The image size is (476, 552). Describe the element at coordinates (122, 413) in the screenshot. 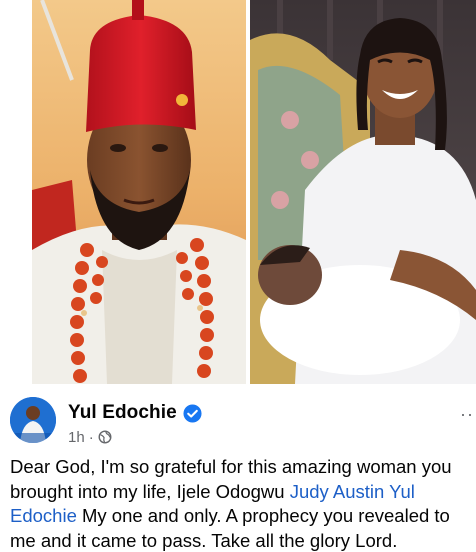

I see `author-name: Yul Edochie` at that location.